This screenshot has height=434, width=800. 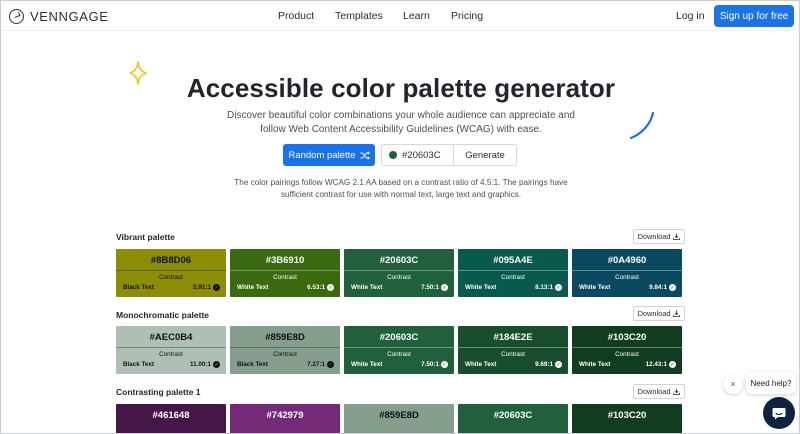 I want to click on nav-pricing: Pricing, so click(x=467, y=16).